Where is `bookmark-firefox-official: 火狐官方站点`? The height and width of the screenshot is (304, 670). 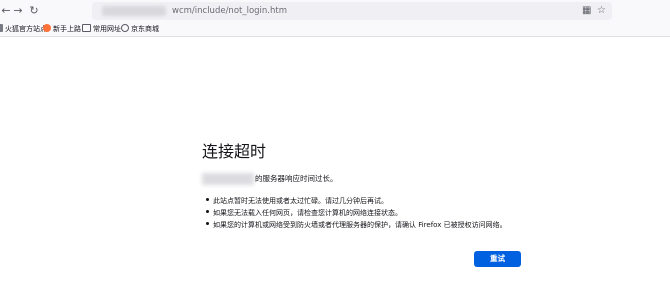
bookmark-firefox-official: 火狐官方站点 is located at coordinates (23, 29).